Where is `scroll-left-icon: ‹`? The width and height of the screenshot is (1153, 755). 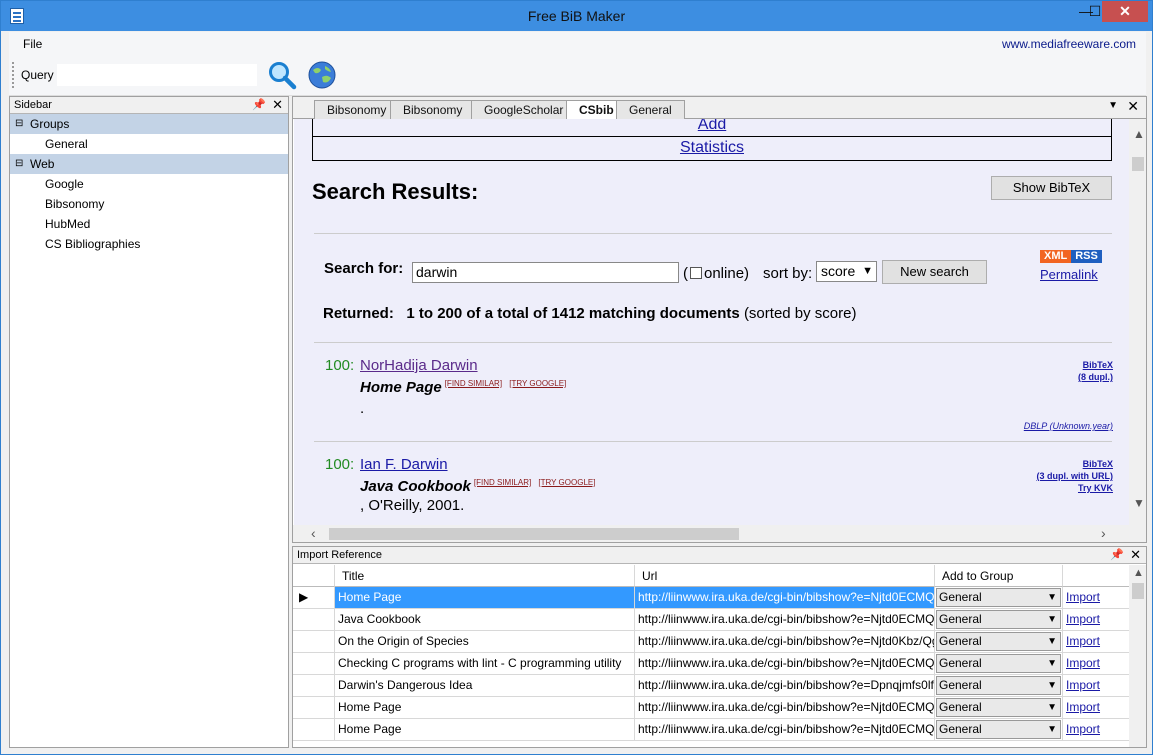
scroll-left-icon: ‹ is located at coordinates (313, 533).